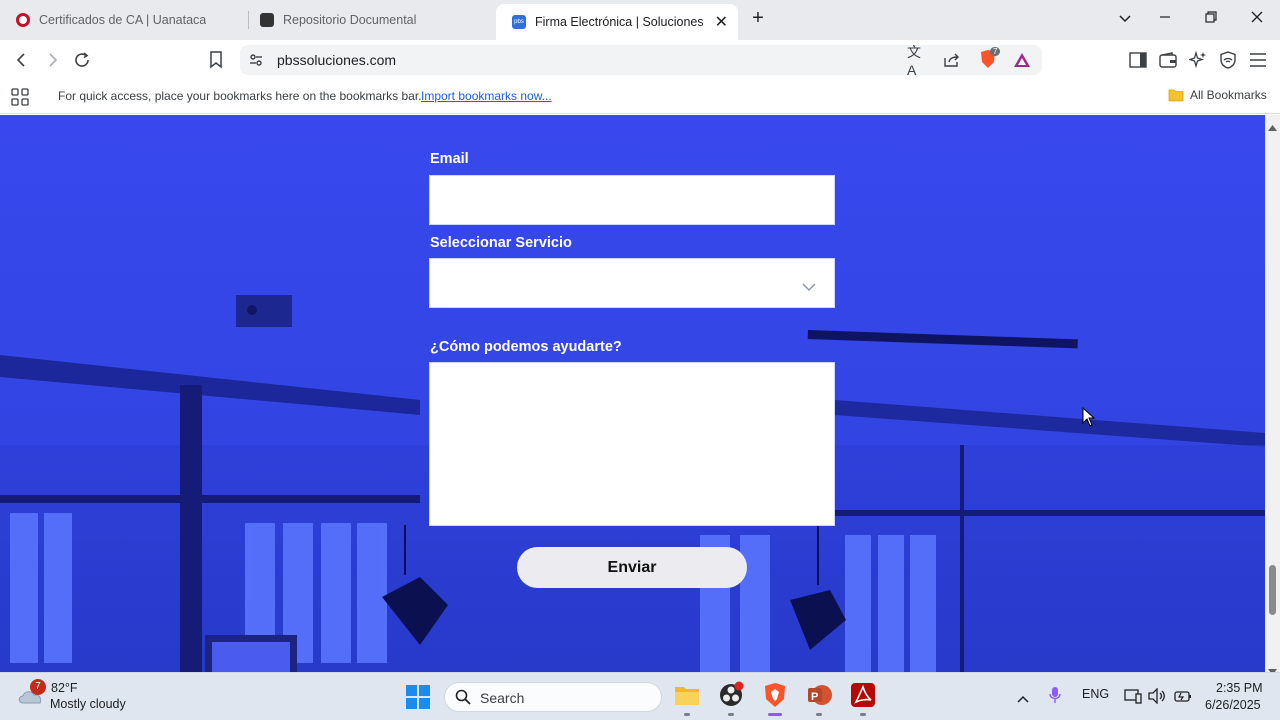  Describe the element at coordinates (1272, 127) in the screenshot. I see `scroll-up-arrow-icon` at that location.